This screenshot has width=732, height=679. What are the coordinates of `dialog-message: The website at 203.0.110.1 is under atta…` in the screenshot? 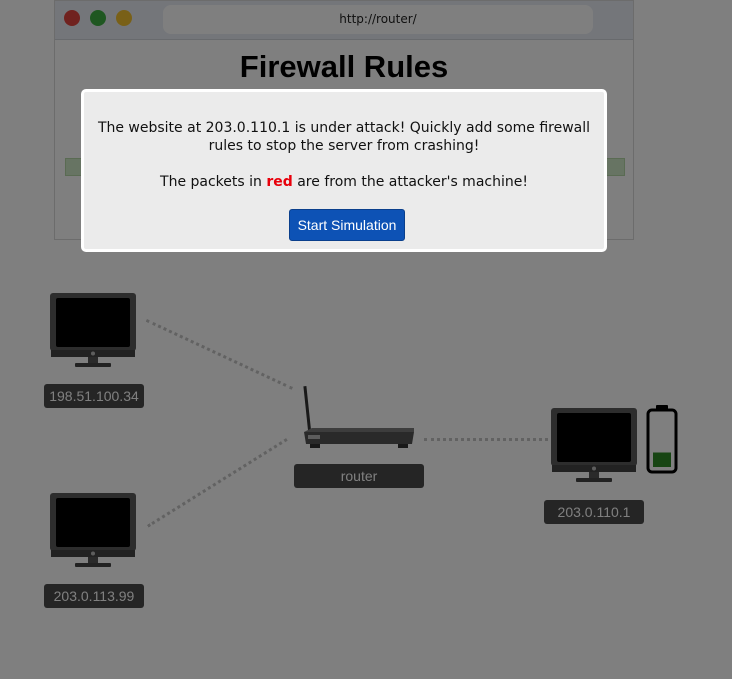 It's located at (344, 137).